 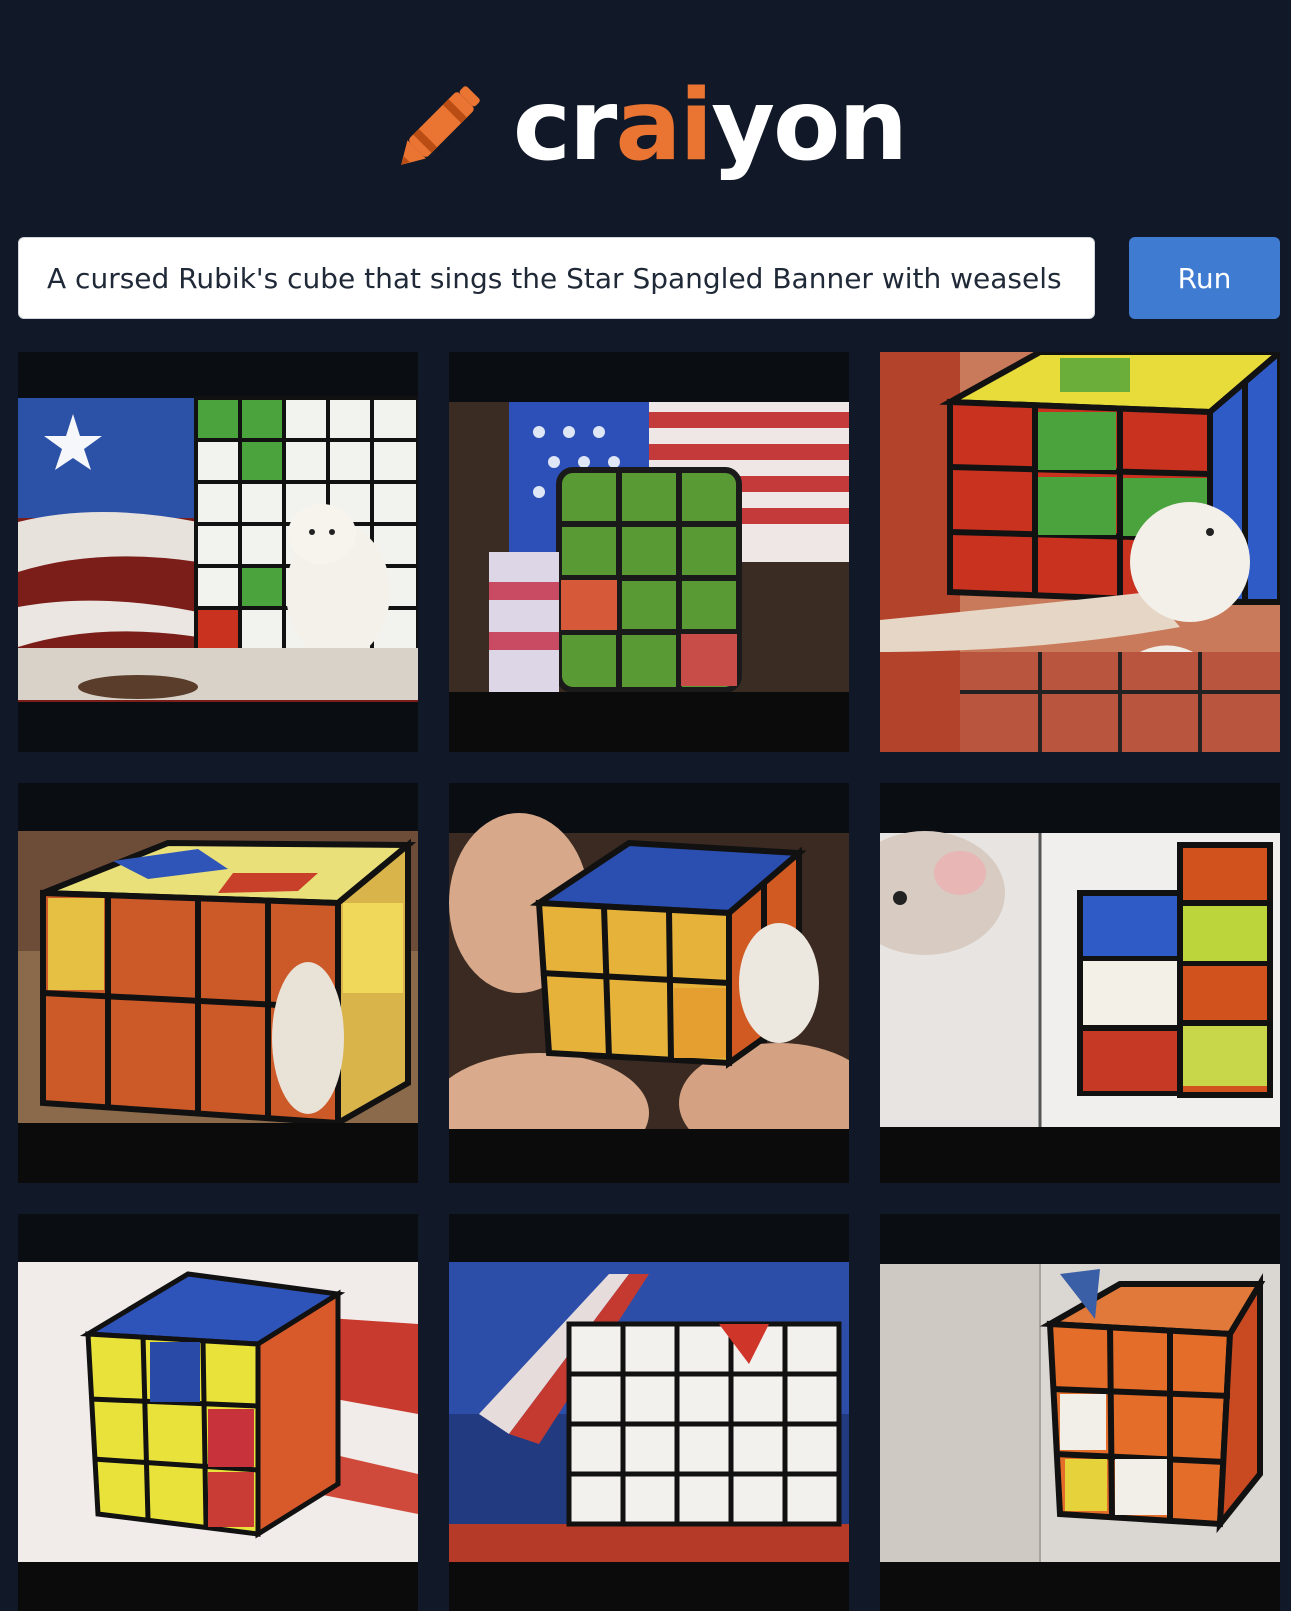 What do you see at coordinates (809, 126) in the screenshot?
I see `logo-text-suffix: yon` at bounding box center [809, 126].